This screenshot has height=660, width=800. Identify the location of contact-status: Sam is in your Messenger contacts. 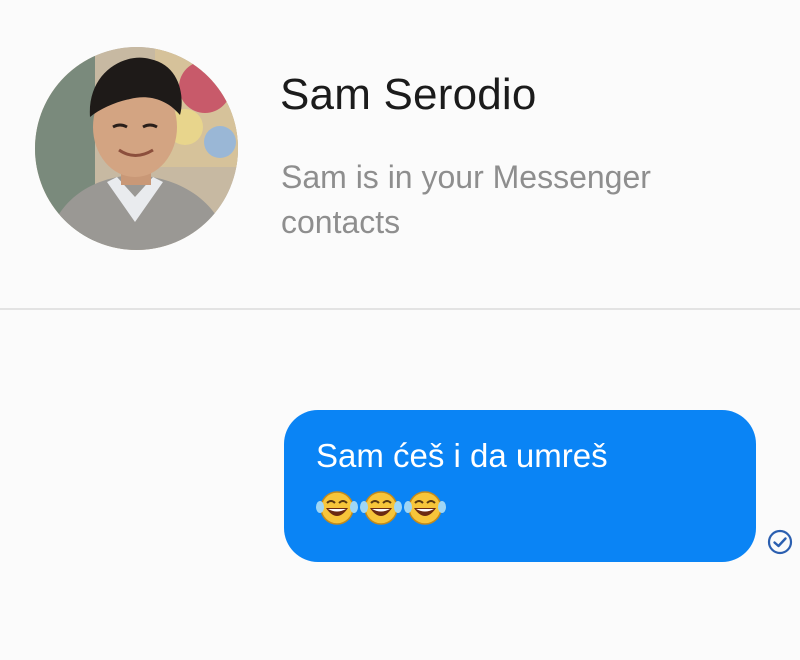
(466, 199).